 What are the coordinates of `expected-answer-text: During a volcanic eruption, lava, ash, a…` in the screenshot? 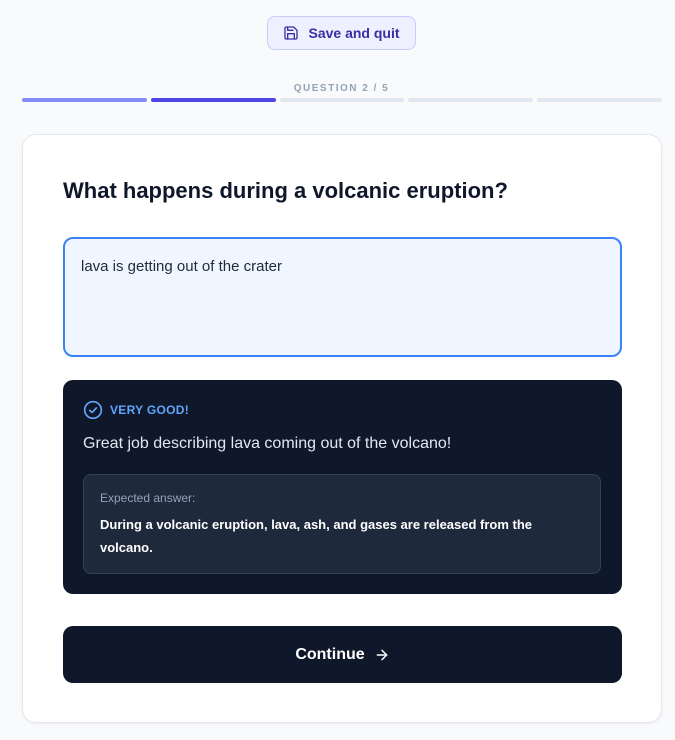 It's located at (316, 536).